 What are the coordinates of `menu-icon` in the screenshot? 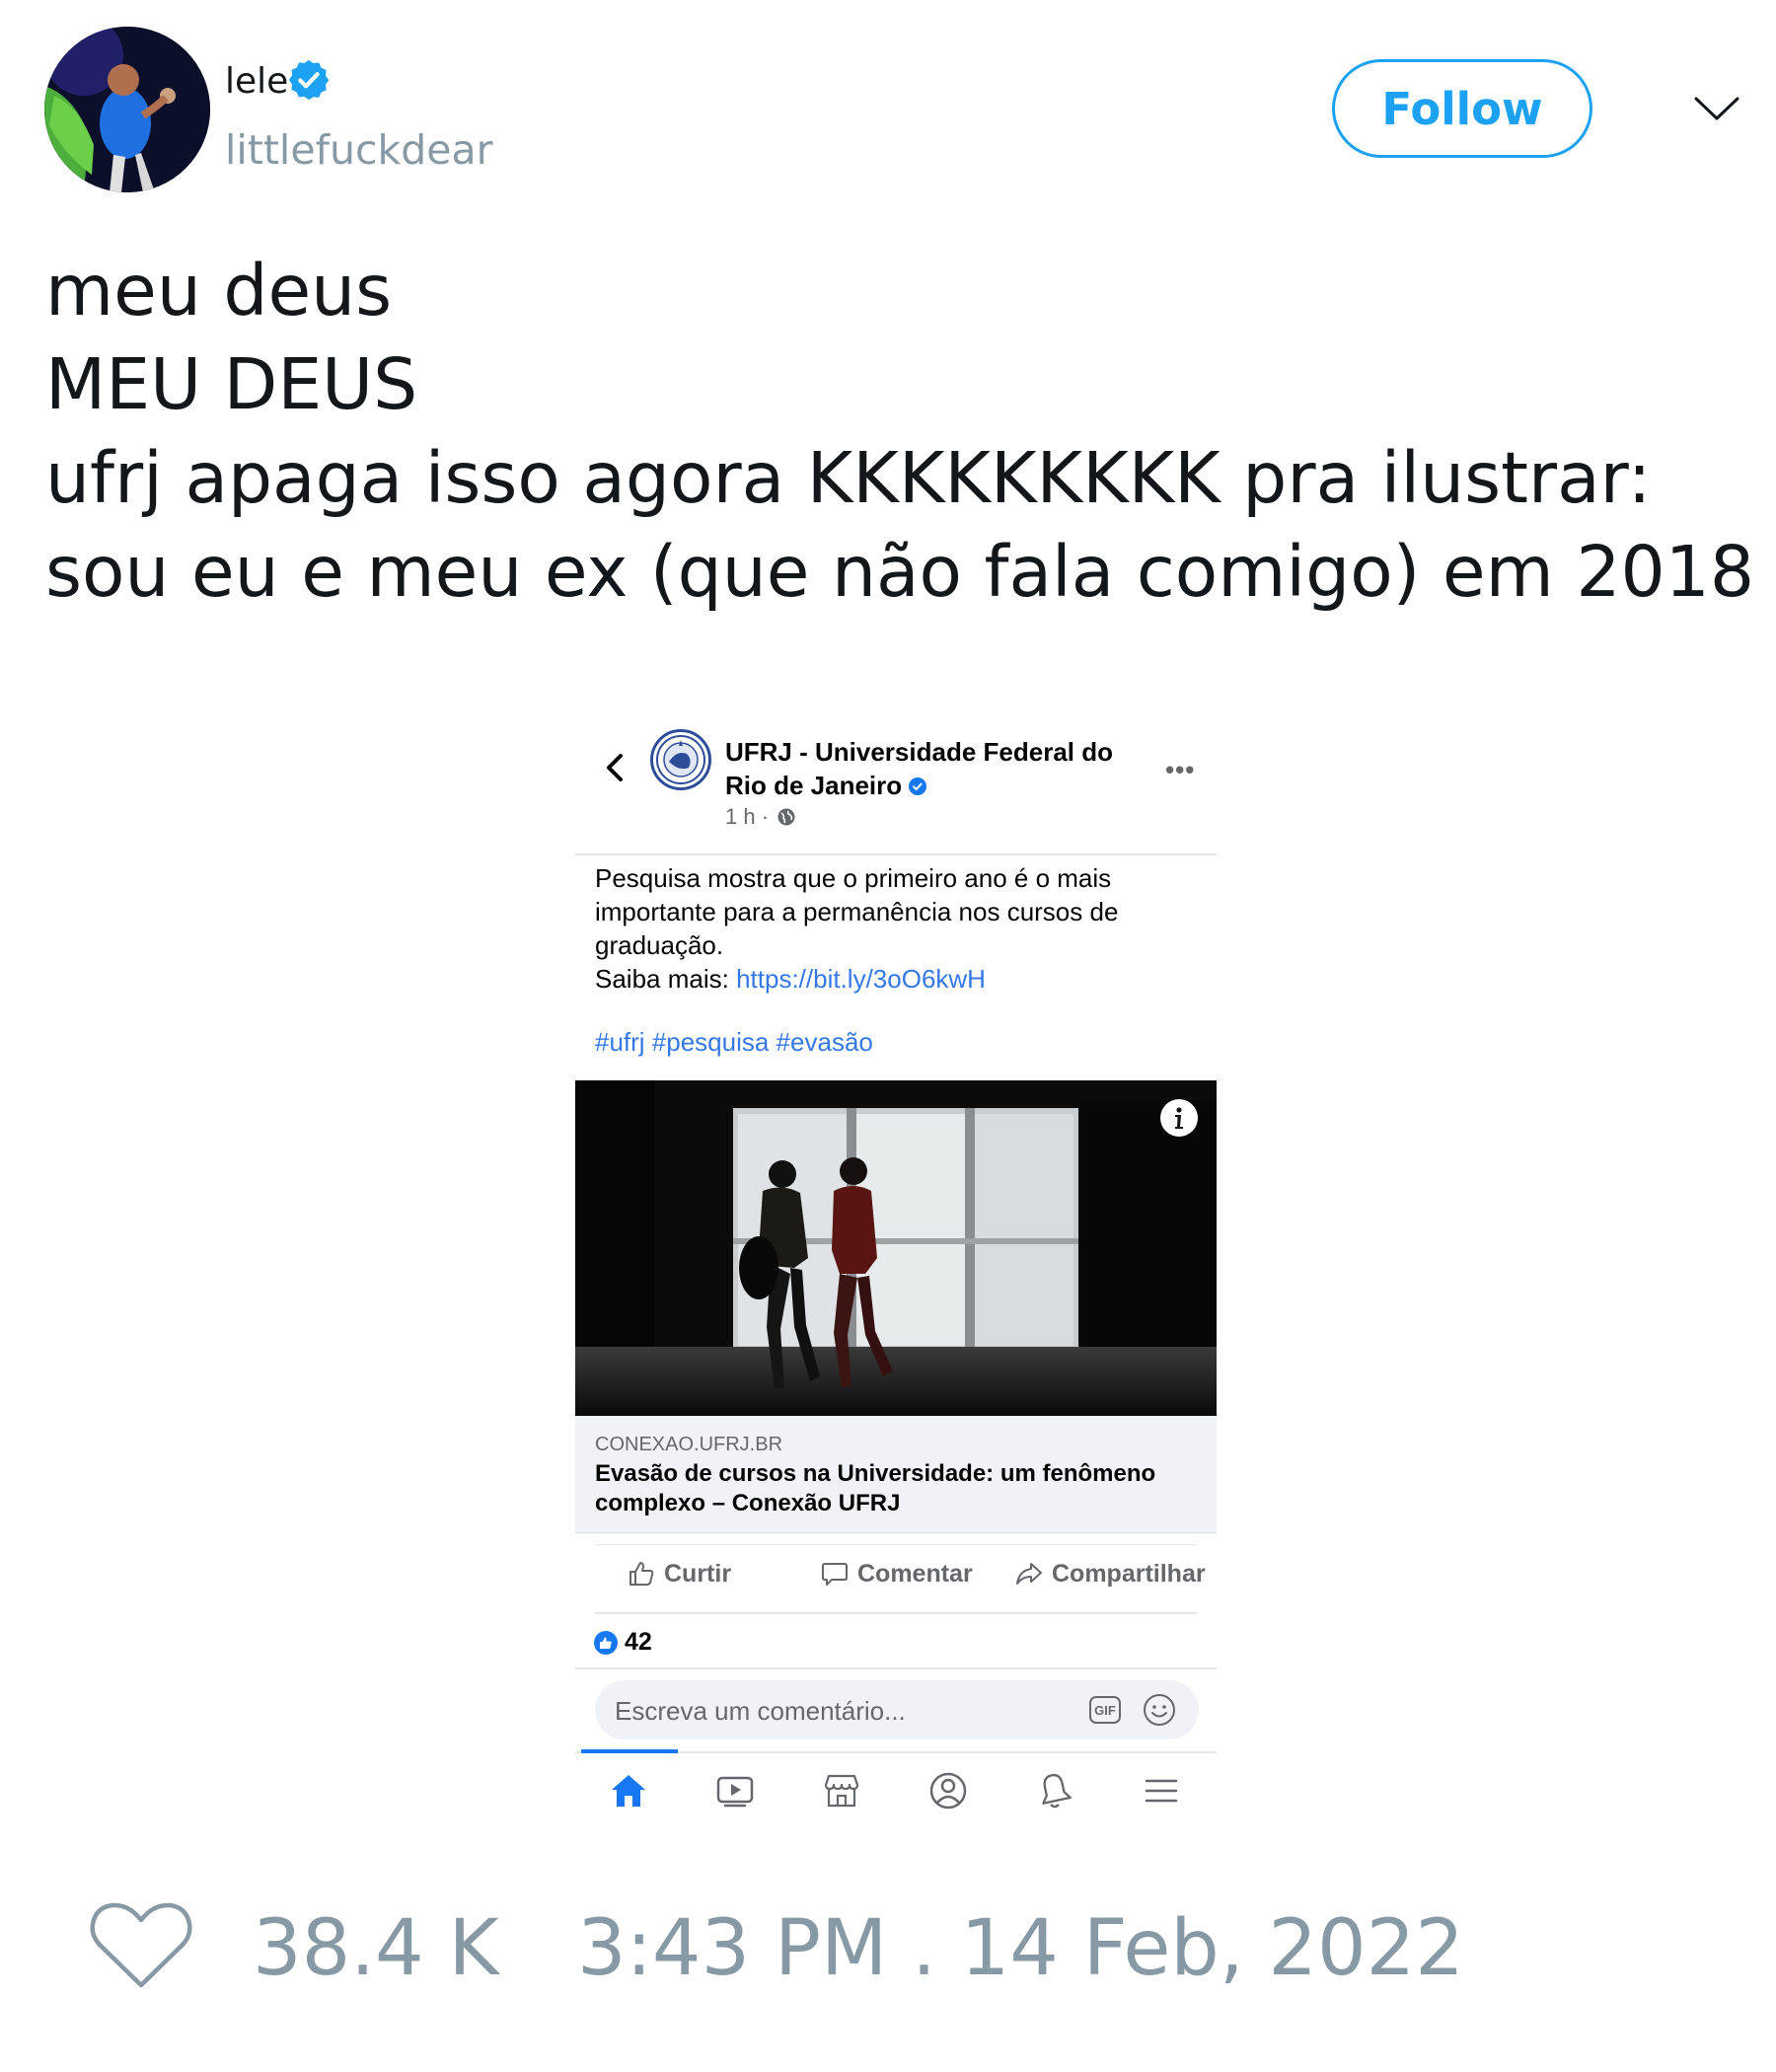 It's located at (1162, 1791).